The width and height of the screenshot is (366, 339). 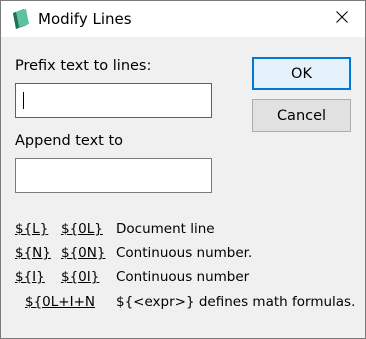 I want to click on window-title: Modify Lines, so click(x=85, y=19).